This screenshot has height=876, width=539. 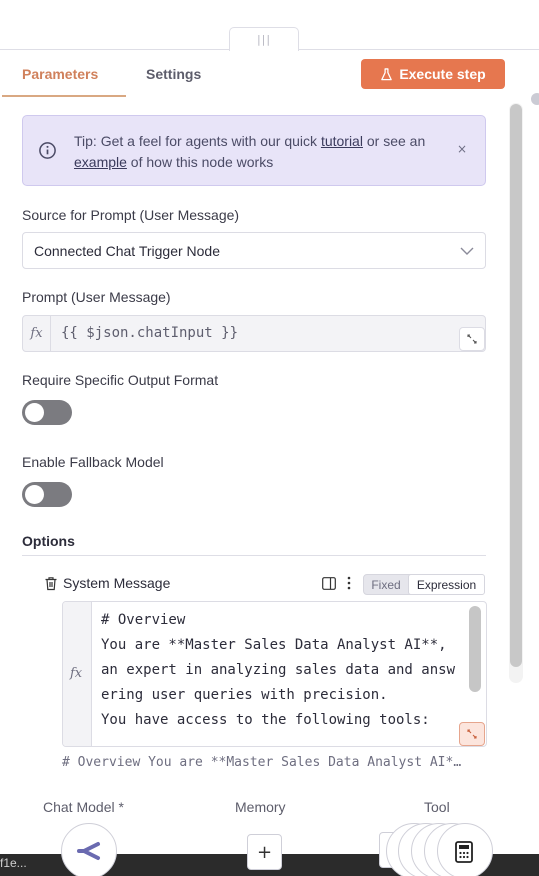 I want to click on fallback-model-toggle, so click(x=47, y=494).